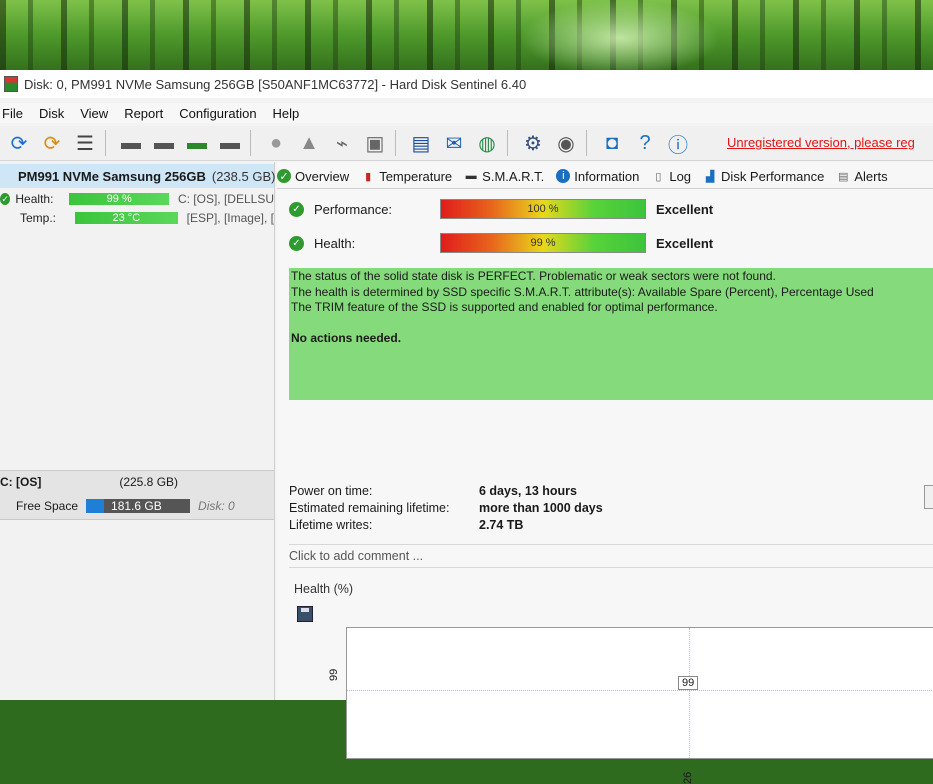 This screenshot has width=933, height=784. I want to click on report-icon: ▤, so click(421, 143).